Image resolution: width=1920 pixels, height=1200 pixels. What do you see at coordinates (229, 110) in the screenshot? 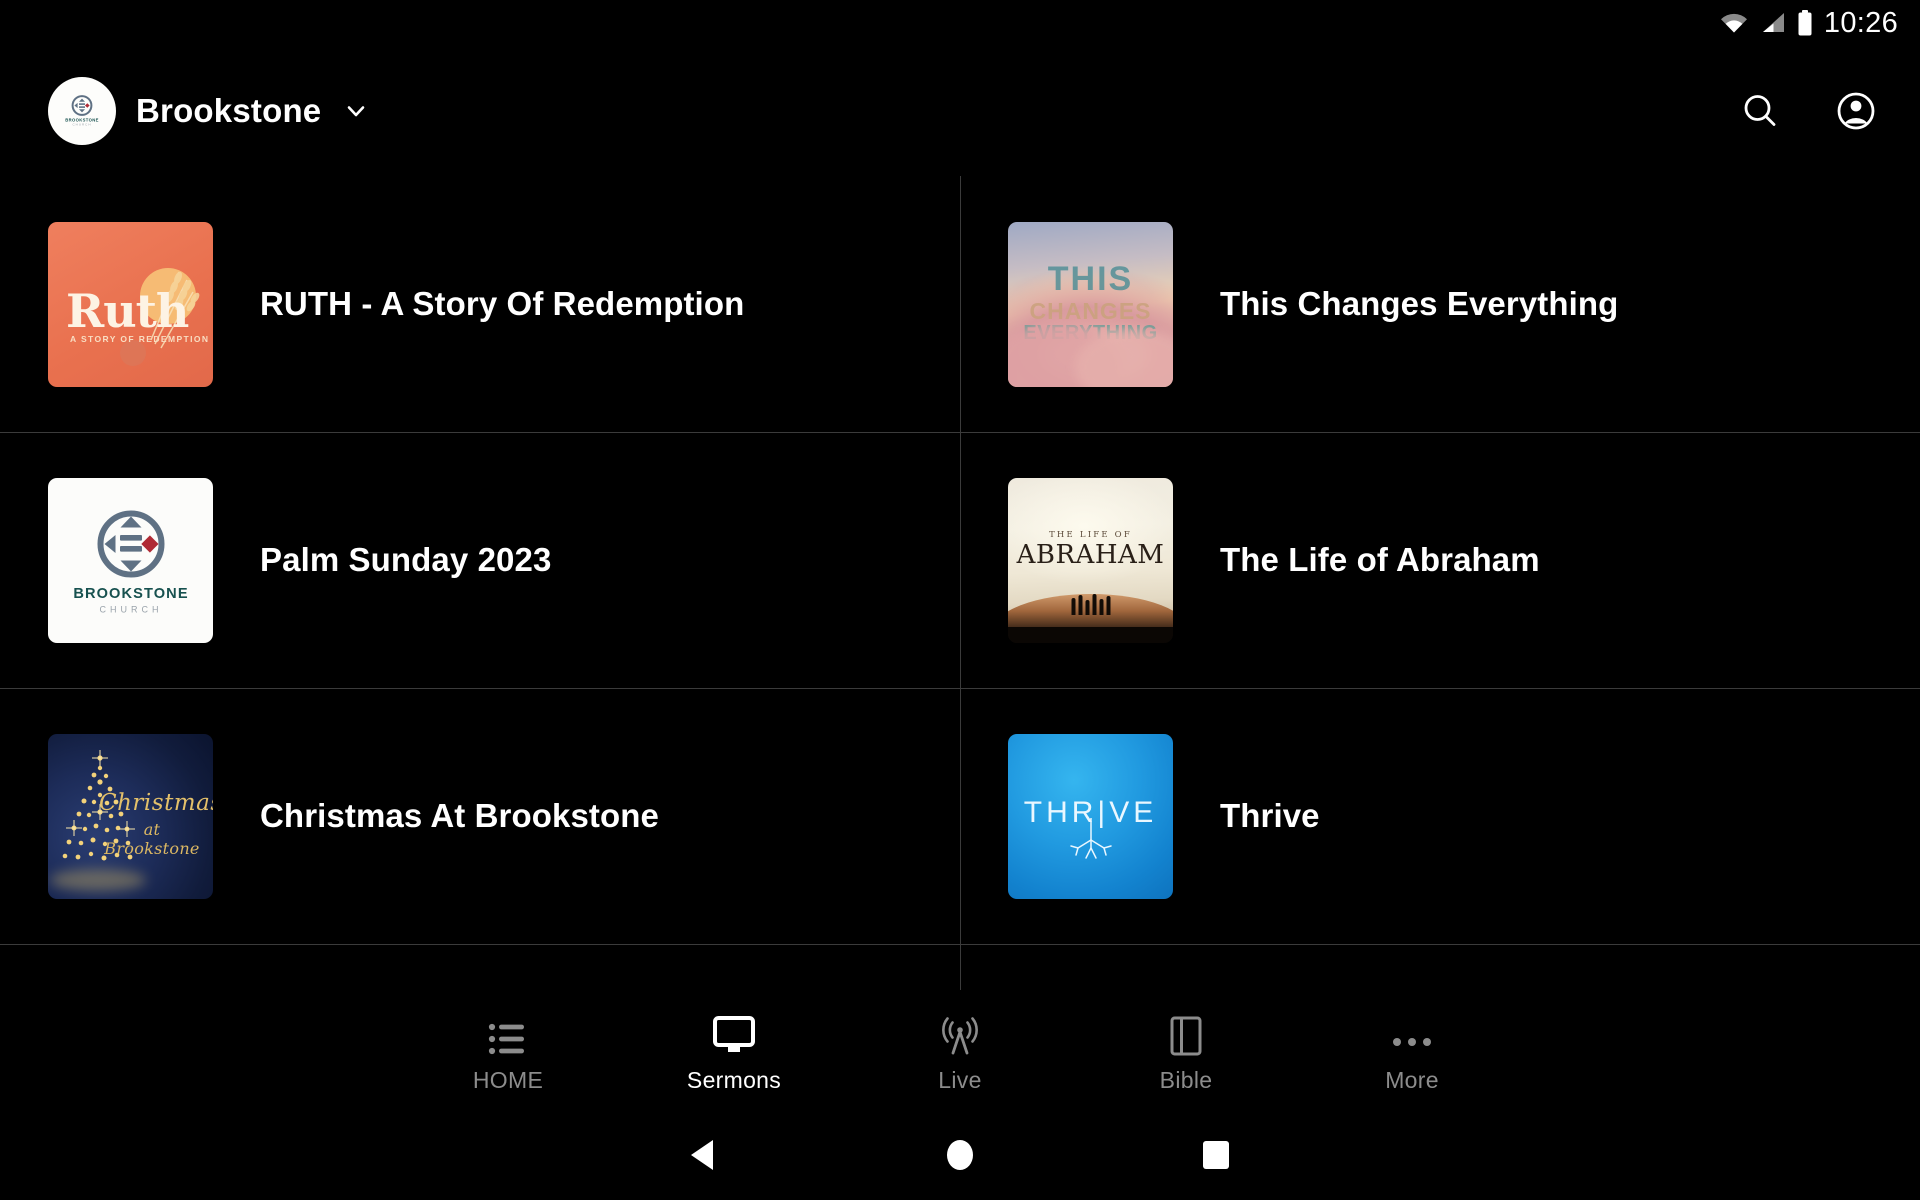
I see `brand-name-label: Brookstone` at bounding box center [229, 110].